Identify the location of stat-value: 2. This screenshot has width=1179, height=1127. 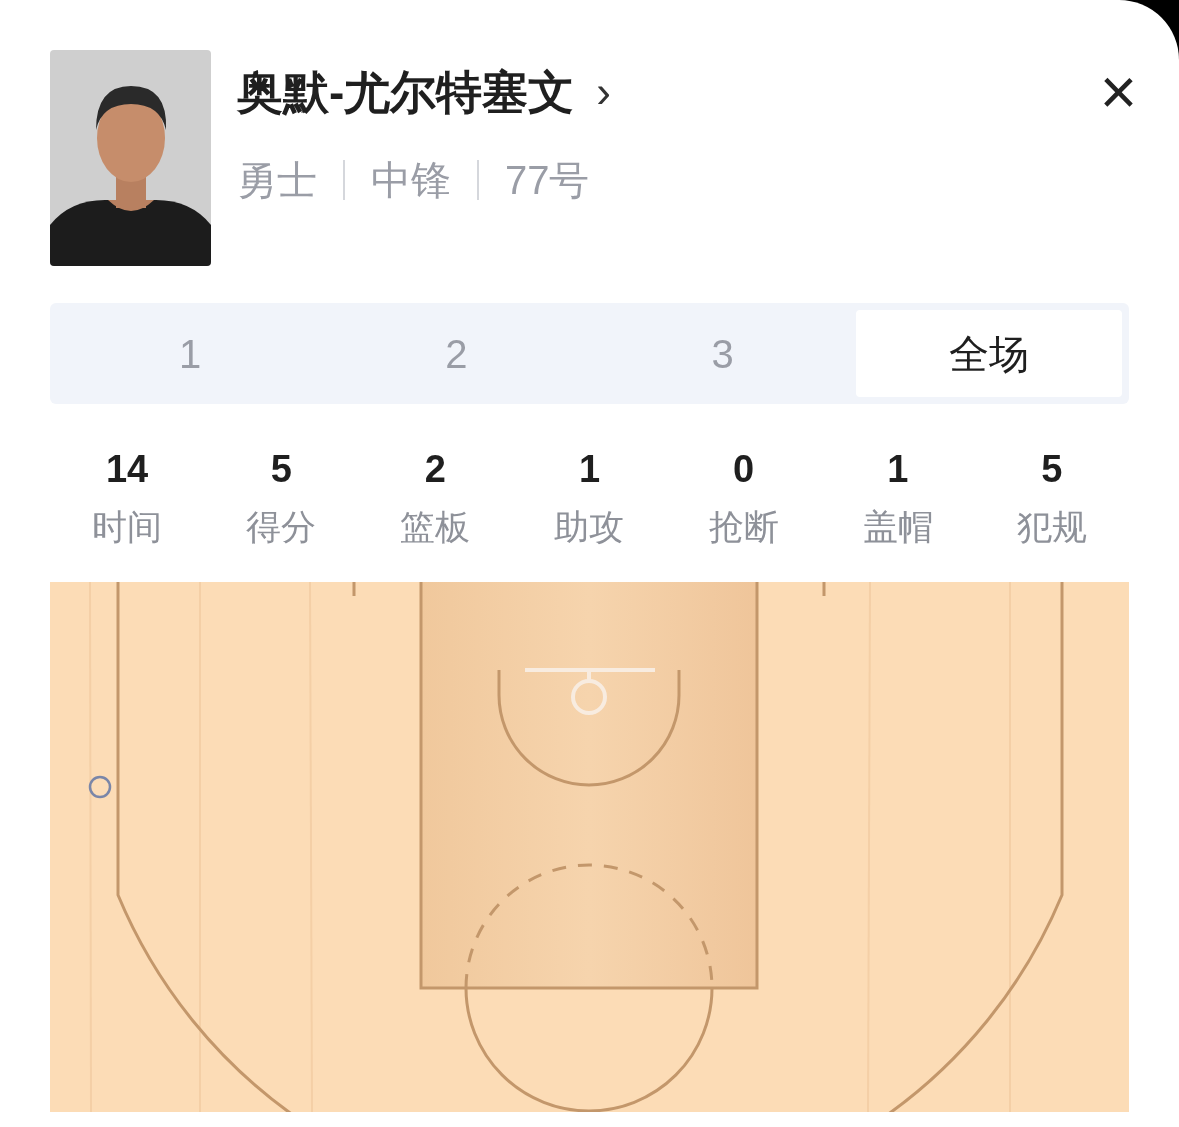
(435, 469).